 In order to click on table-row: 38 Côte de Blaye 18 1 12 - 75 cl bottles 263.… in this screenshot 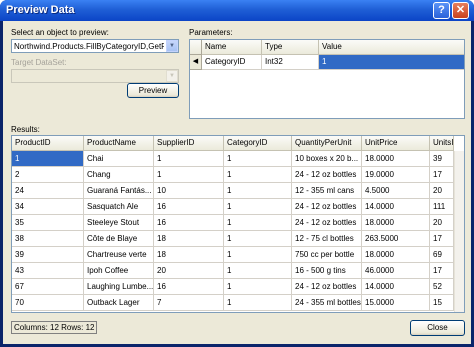, I will do `click(233, 239)`.